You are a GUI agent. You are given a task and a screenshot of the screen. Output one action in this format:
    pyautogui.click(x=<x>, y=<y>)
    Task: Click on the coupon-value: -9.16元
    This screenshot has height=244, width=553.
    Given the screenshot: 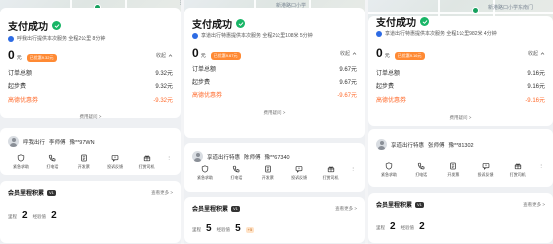 What is the action you would take?
    pyautogui.click(x=535, y=101)
    